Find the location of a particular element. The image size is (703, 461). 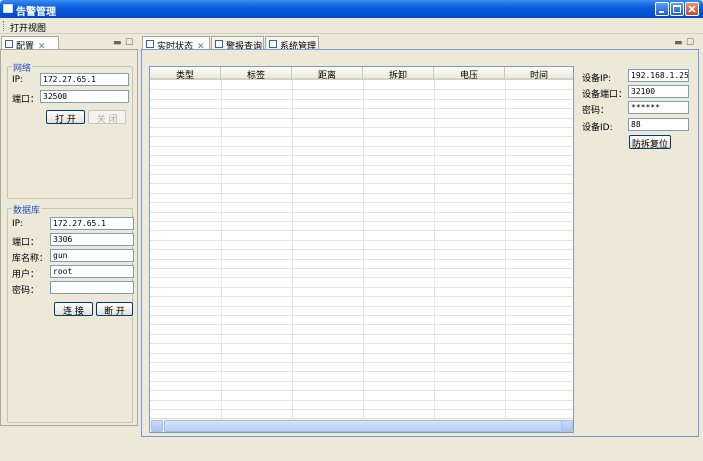

column-header-distance: 距离 is located at coordinates (327, 74).